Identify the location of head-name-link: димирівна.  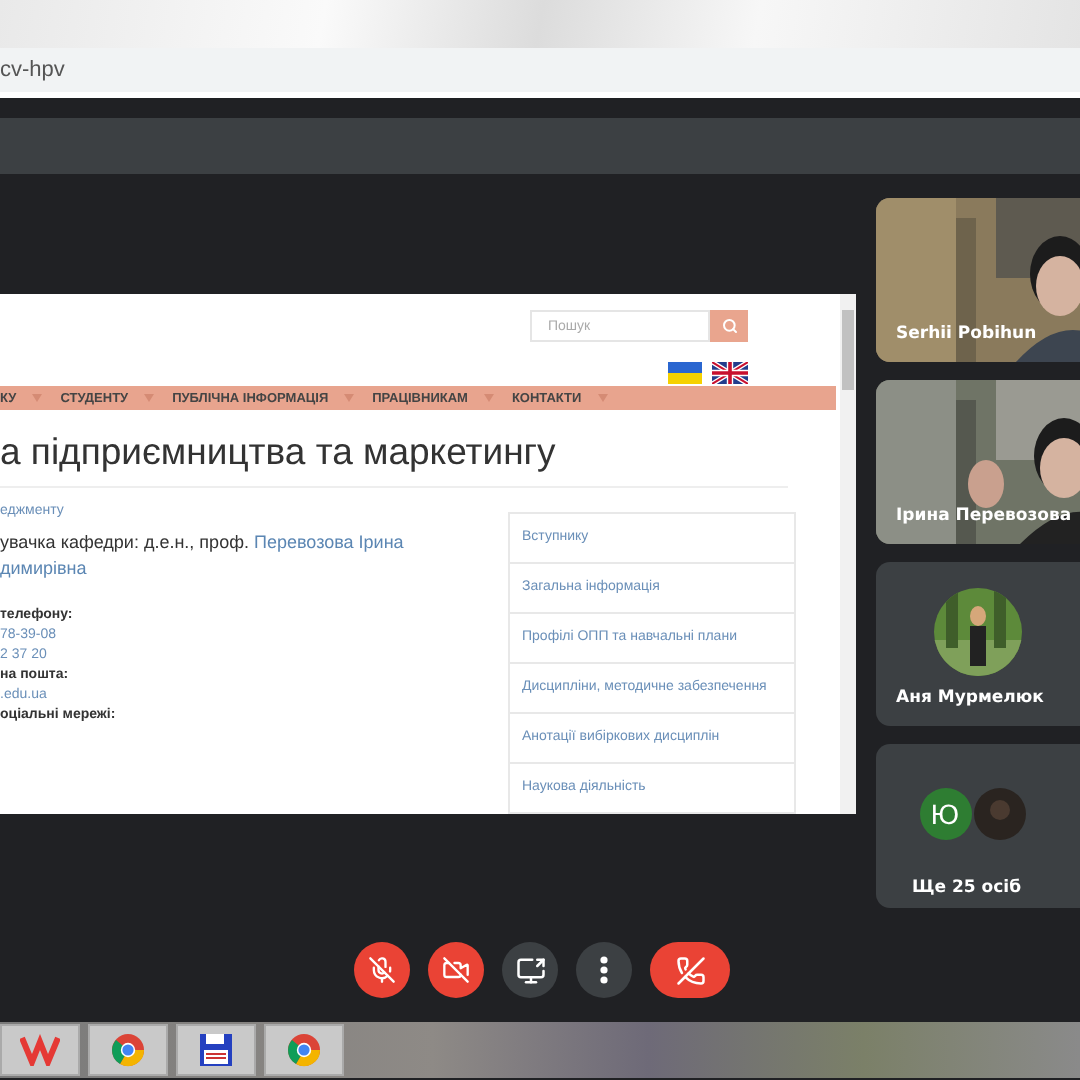
(43, 568).